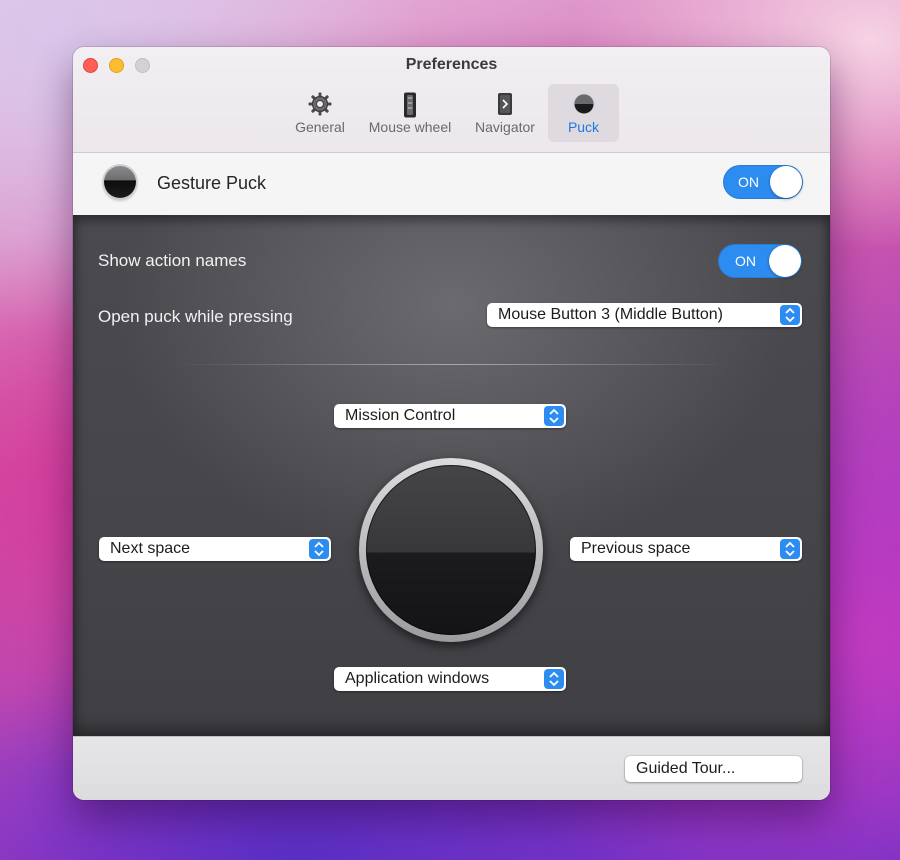 The image size is (900, 860). What do you see at coordinates (320, 127) in the screenshot?
I see `tab-general-label: General` at bounding box center [320, 127].